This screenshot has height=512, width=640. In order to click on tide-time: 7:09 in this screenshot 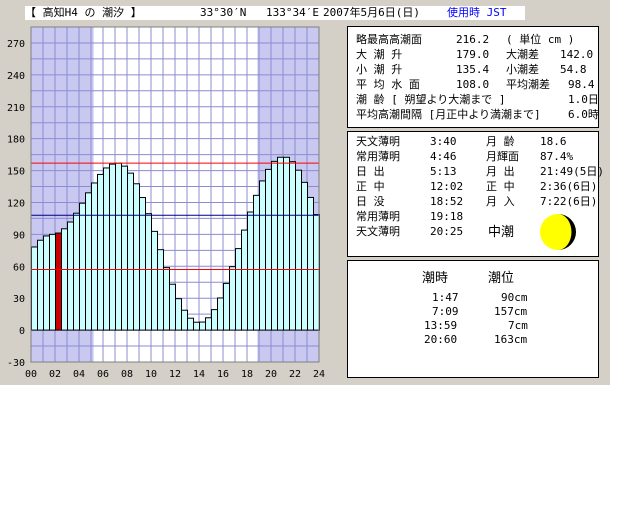, I will do `click(445, 311)`.